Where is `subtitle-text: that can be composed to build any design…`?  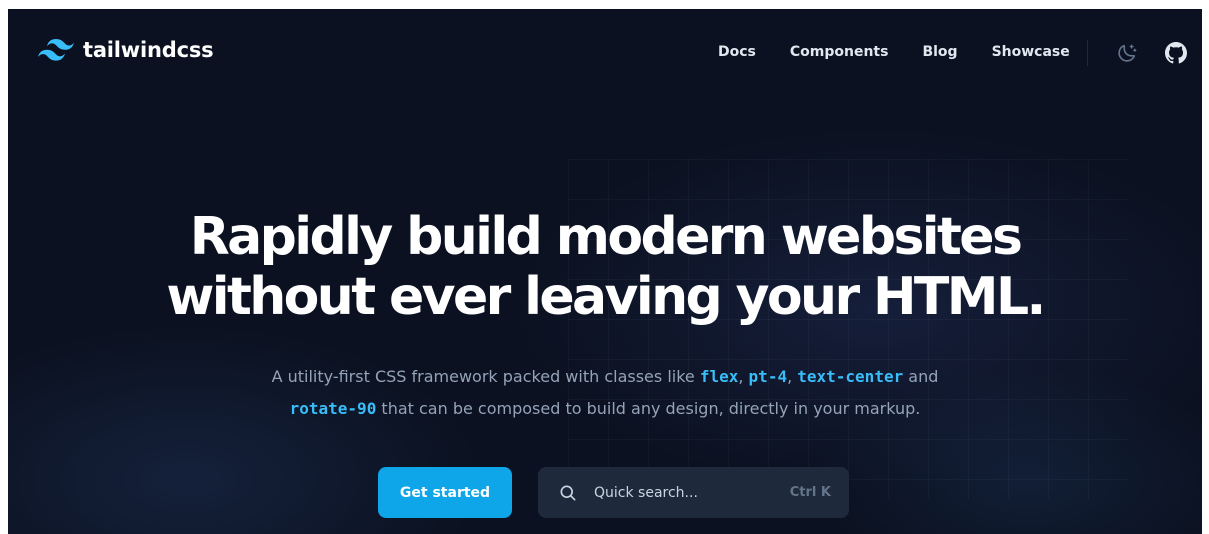 subtitle-text: that can be composed to build any design… is located at coordinates (648, 408).